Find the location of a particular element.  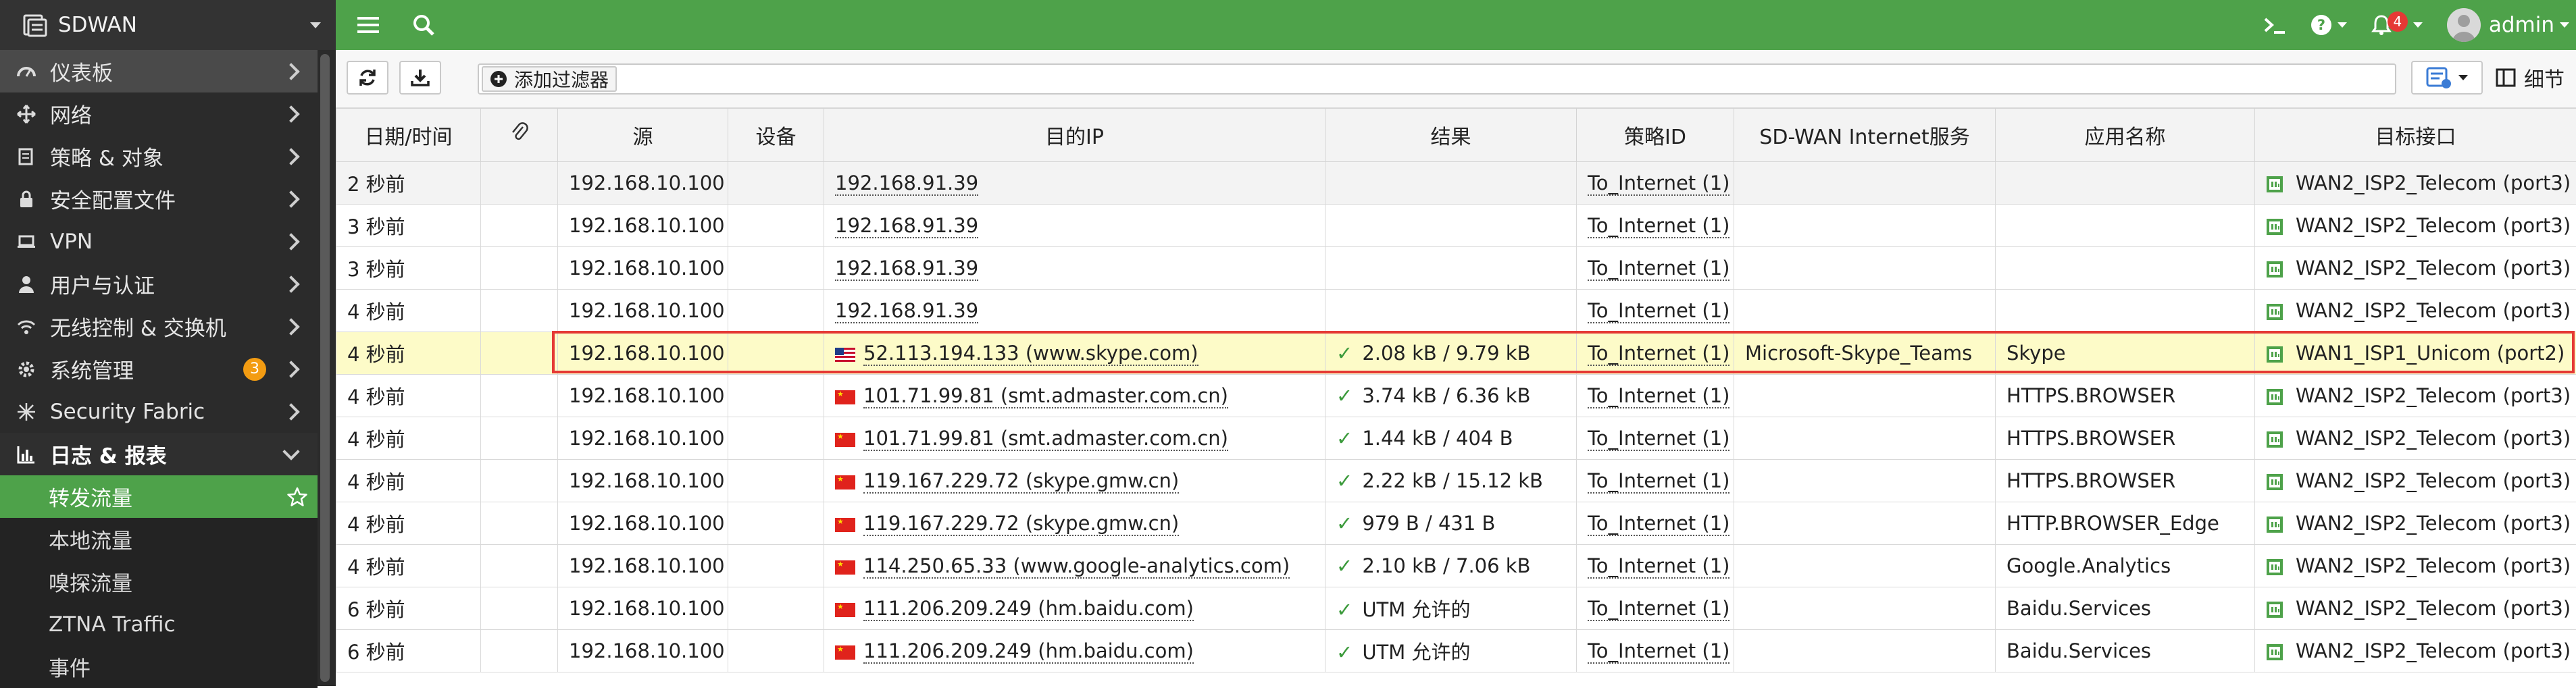

help-button: ? is located at coordinates (2328, 25).